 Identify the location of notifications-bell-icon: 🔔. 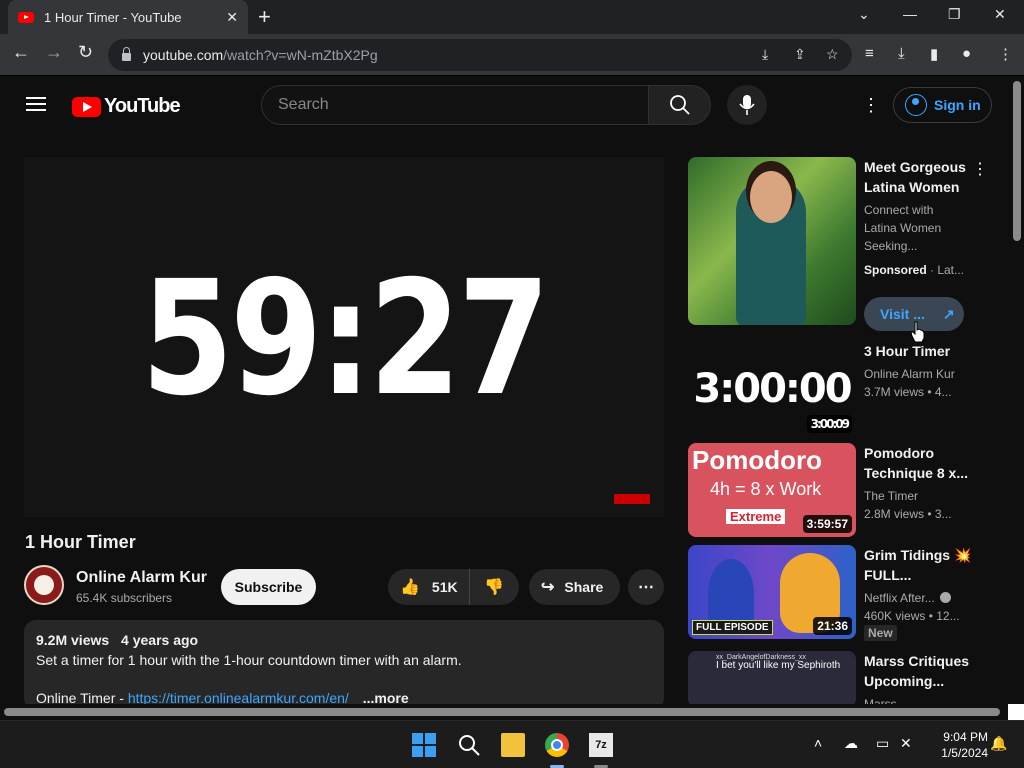
(998, 743).